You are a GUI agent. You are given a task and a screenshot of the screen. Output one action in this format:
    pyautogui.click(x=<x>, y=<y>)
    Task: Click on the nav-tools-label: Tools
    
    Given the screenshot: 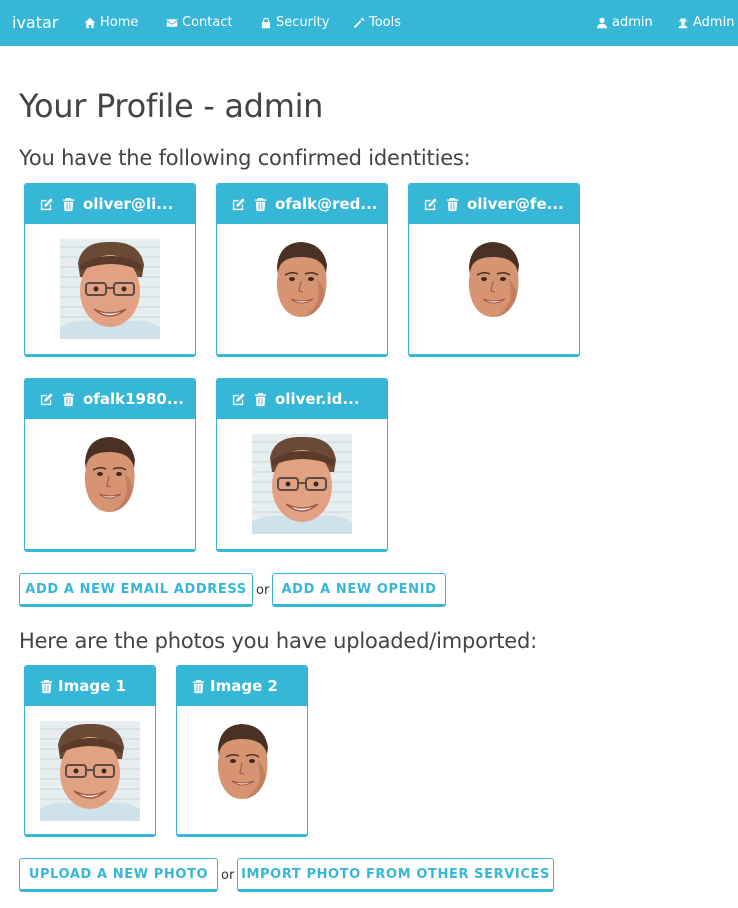 What is the action you would take?
    pyautogui.click(x=385, y=22)
    